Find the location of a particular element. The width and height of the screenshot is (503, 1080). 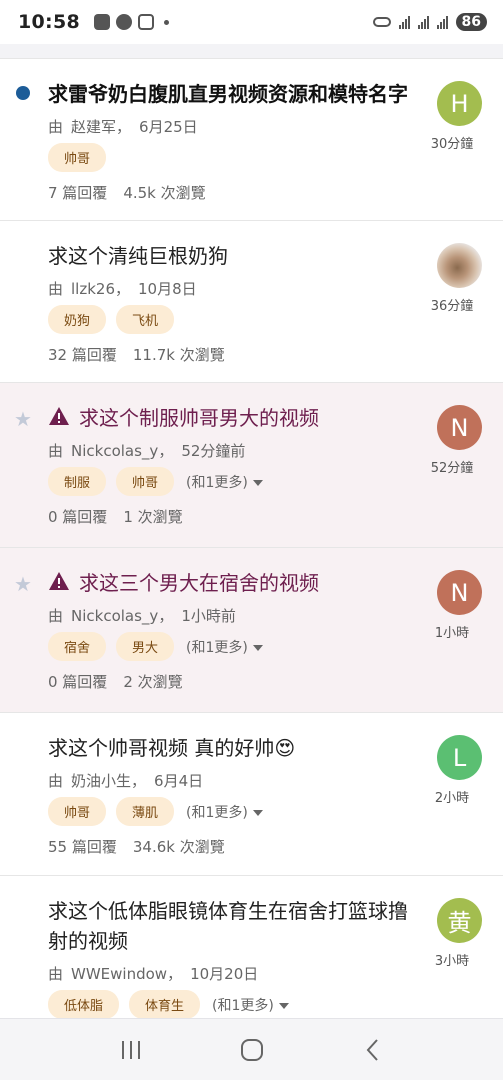

home-icon is located at coordinates (251, 1049).